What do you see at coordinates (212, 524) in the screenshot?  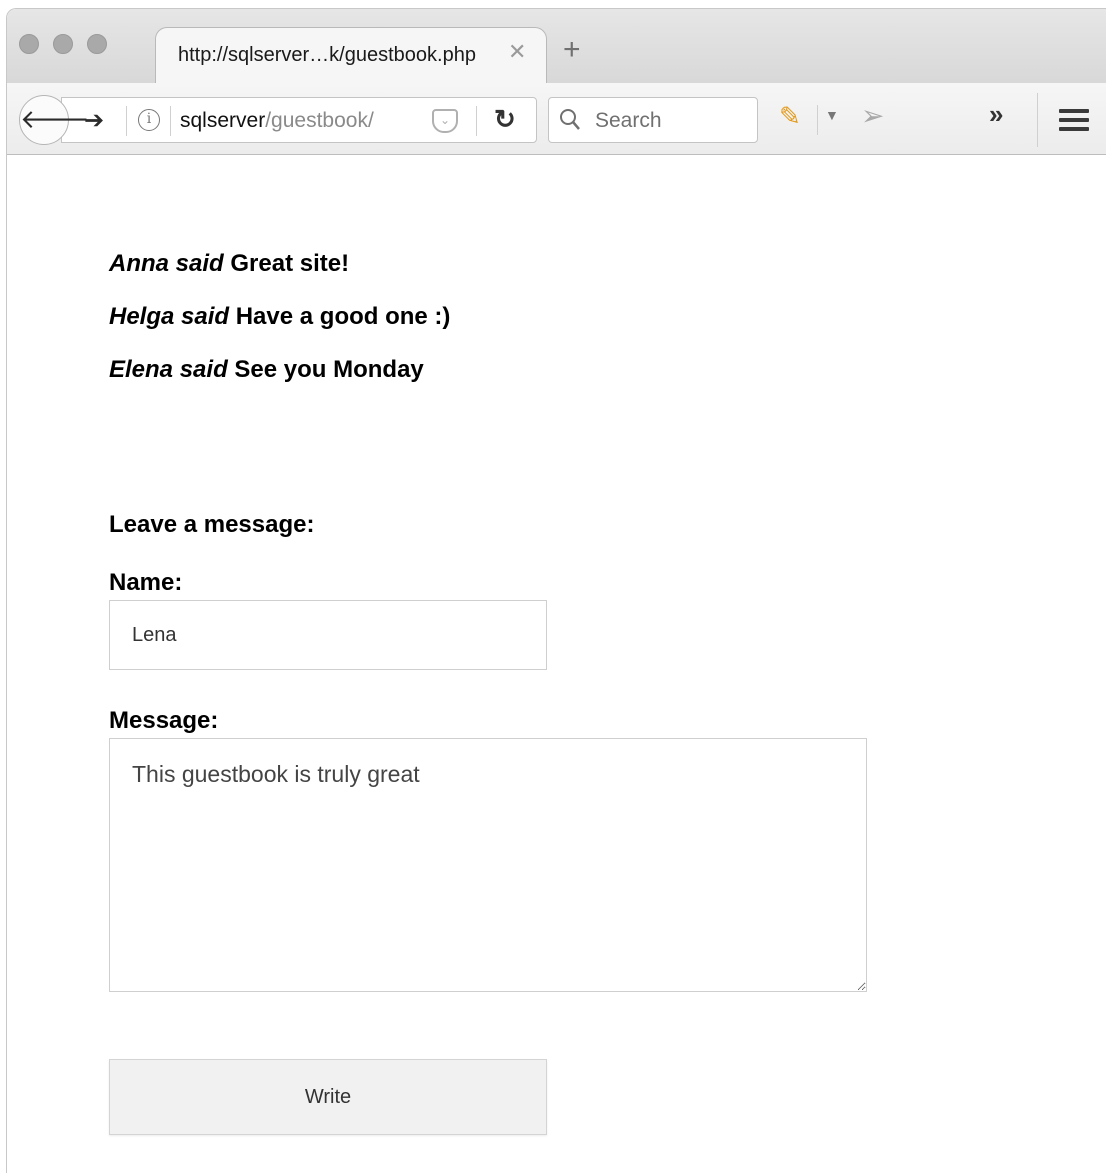 I see `form-heading: Leave a message:` at bounding box center [212, 524].